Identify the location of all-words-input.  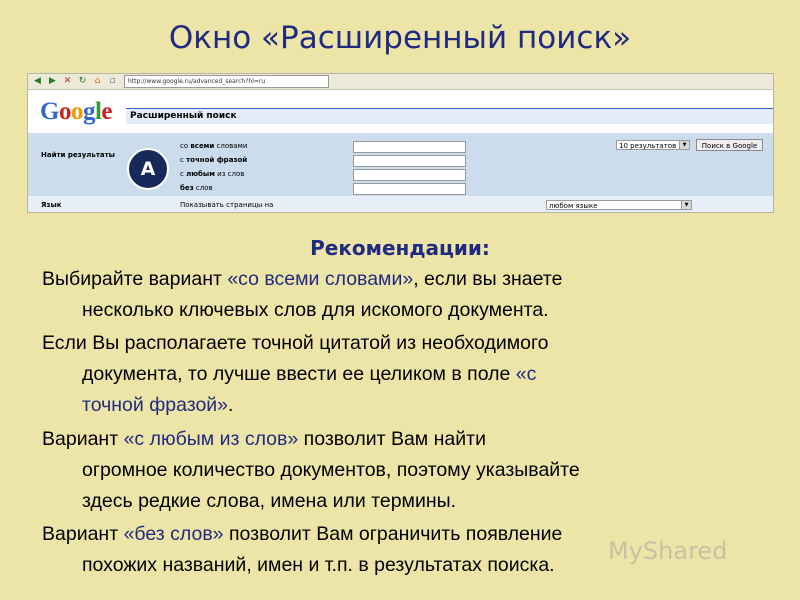
(409, 147).